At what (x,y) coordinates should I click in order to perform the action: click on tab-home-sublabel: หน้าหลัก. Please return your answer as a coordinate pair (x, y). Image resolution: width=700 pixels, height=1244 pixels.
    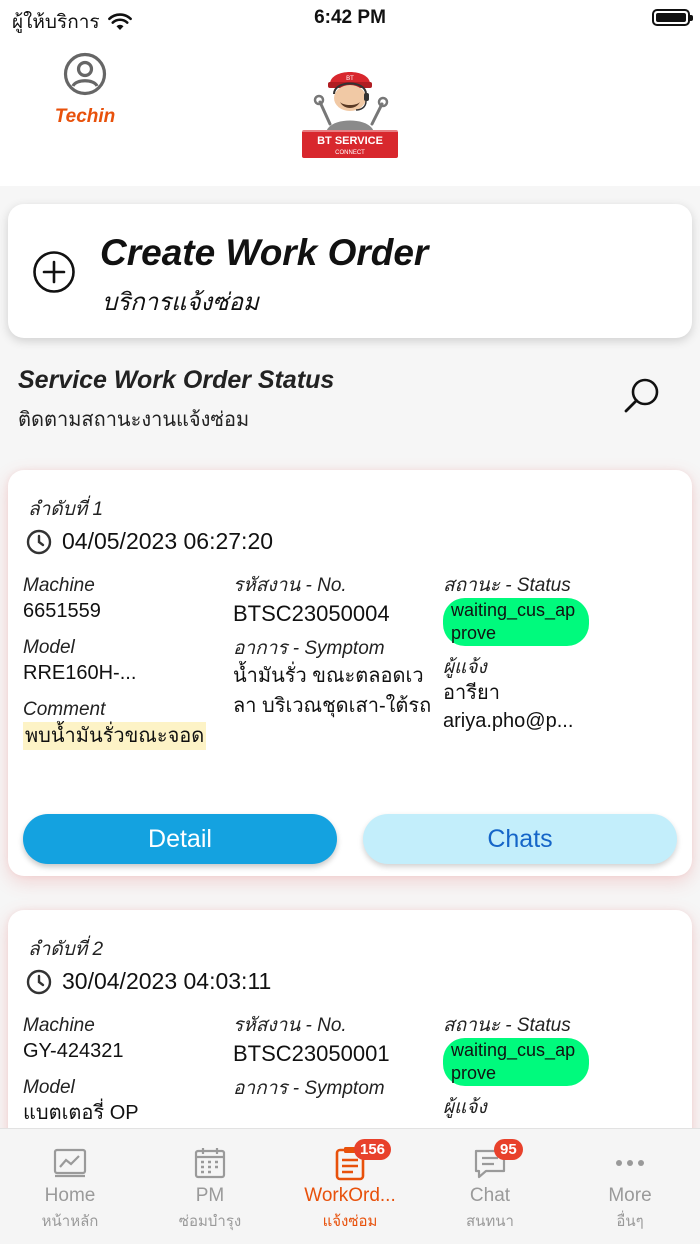
    Looking at the image, I should click on (70, 1221).